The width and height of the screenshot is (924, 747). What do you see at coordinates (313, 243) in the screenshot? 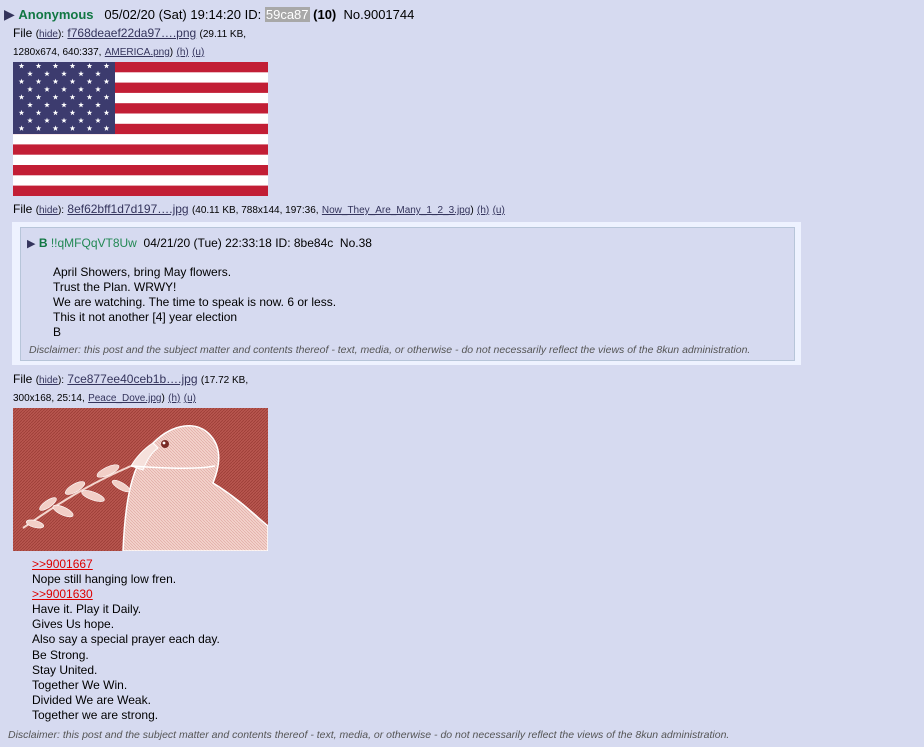
I see `quoted-poster-id: 8be84c` at bounding box center [313, 243].